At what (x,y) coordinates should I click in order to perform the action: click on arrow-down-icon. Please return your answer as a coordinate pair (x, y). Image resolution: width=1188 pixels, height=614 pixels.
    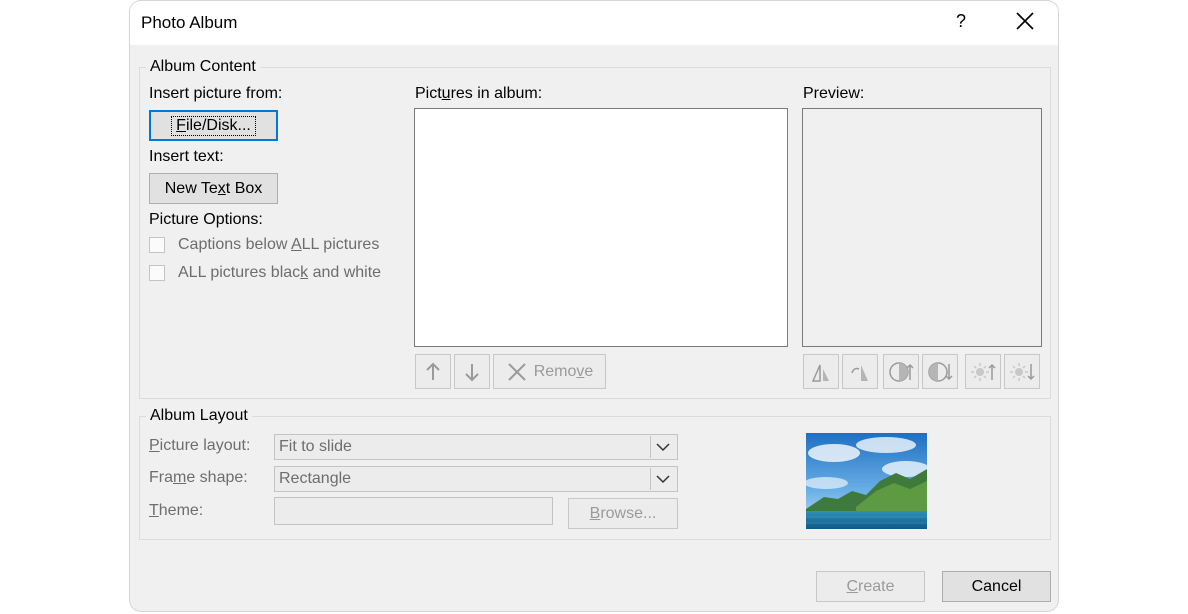
    Looking at the image, I should click on (472, 372).